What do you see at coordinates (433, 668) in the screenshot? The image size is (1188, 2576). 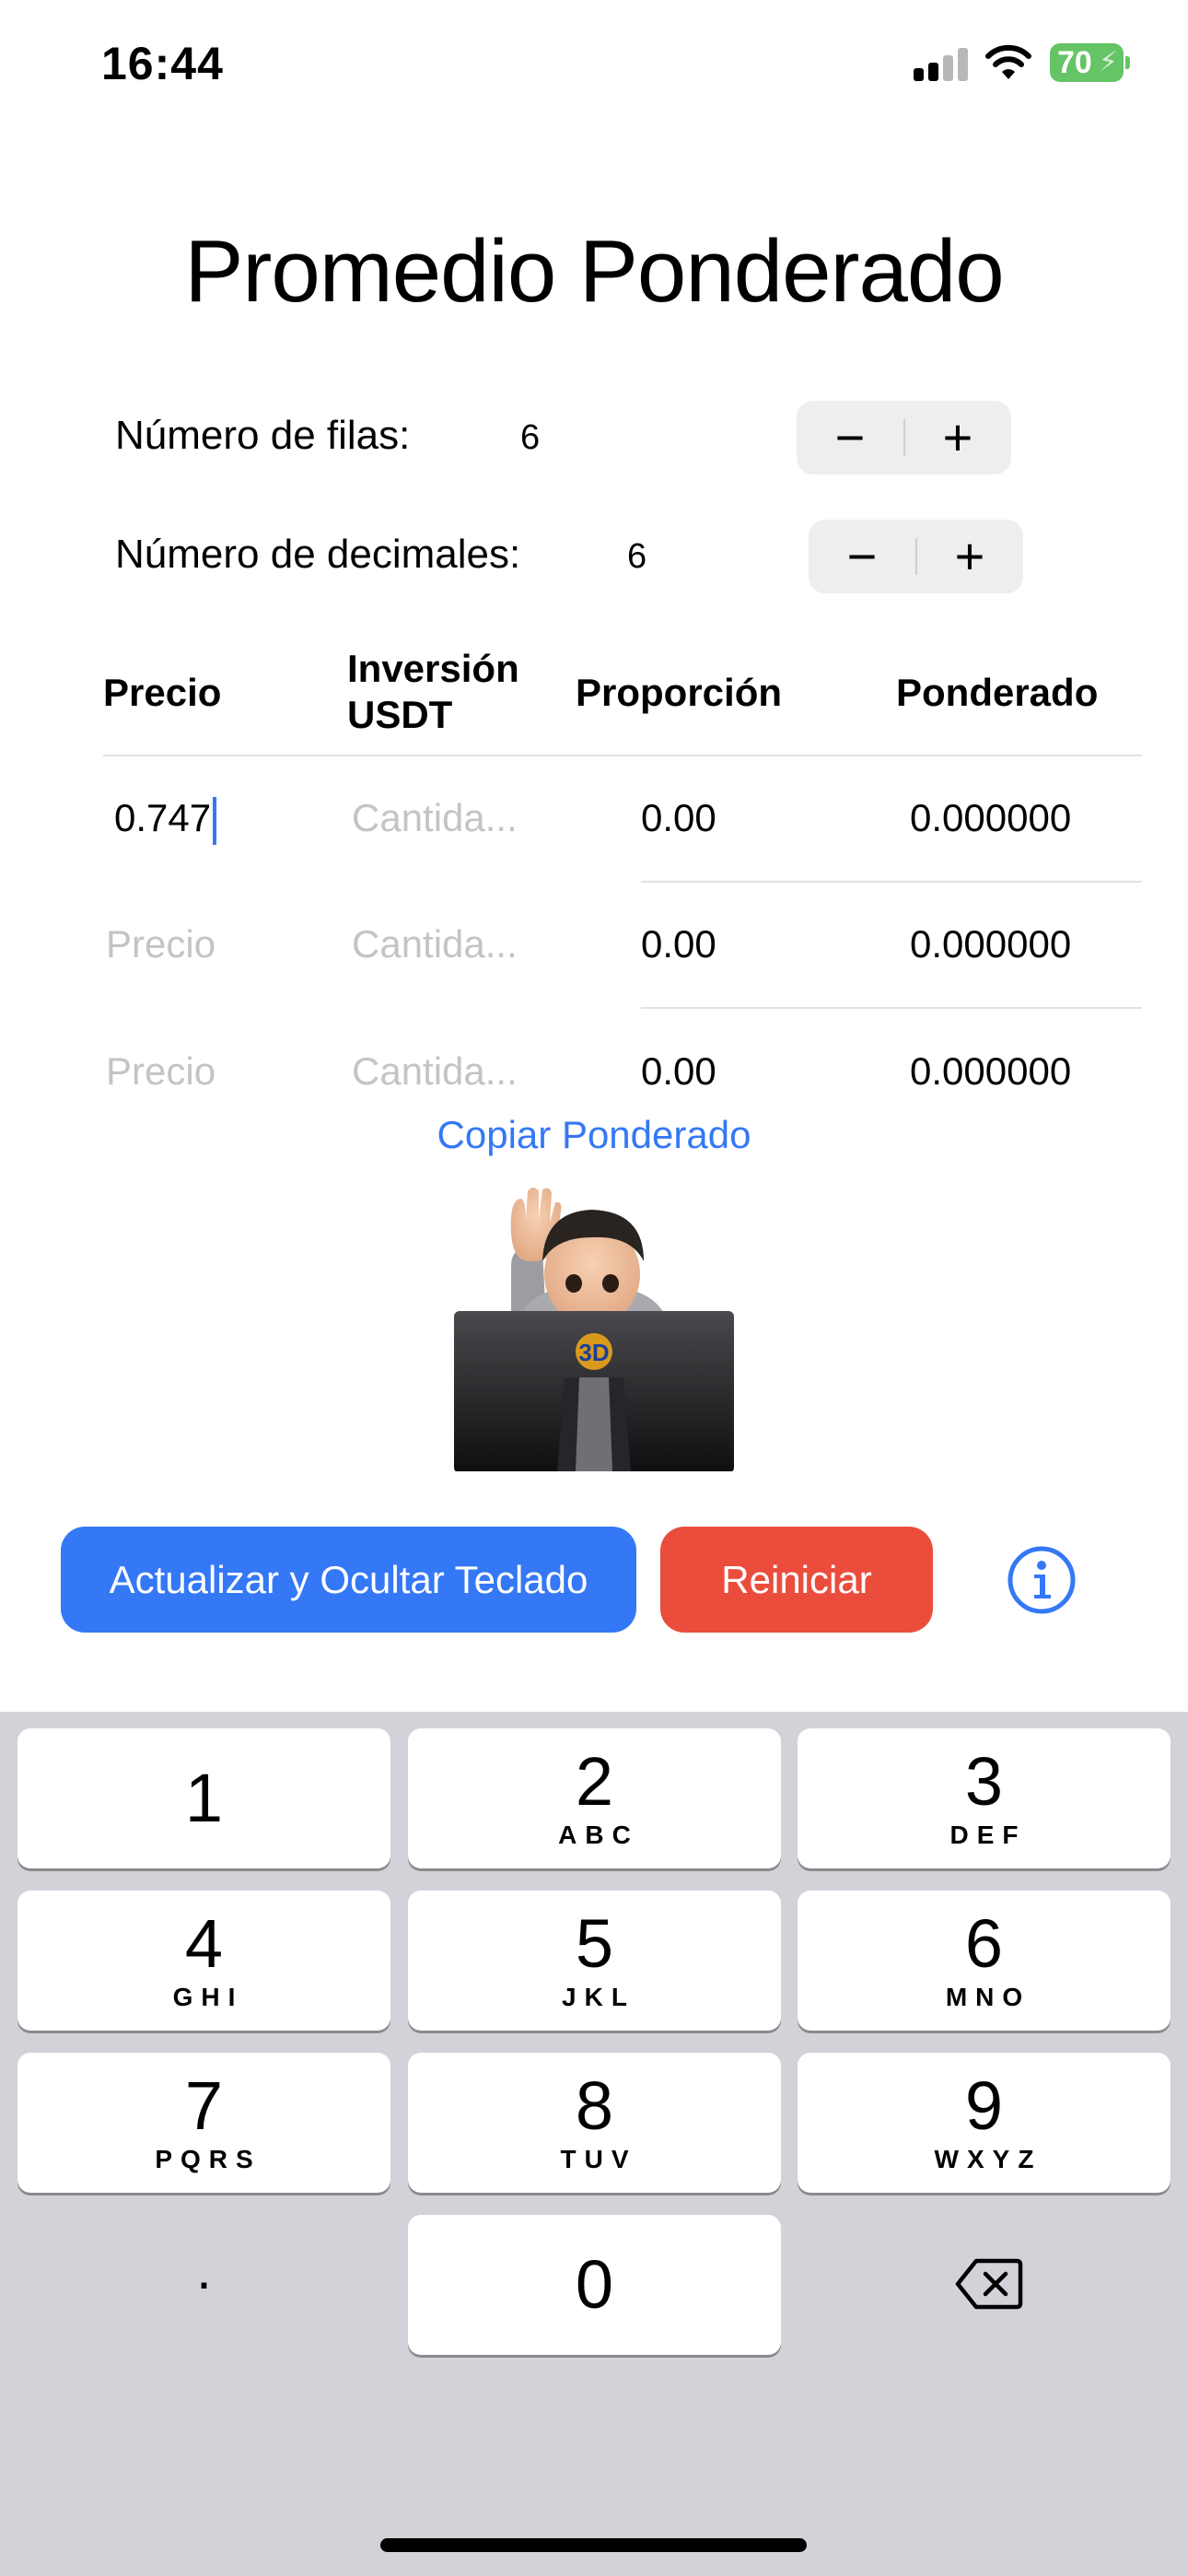 I see `header-investment-line1: Inversión` at bounding box center [433, 668].